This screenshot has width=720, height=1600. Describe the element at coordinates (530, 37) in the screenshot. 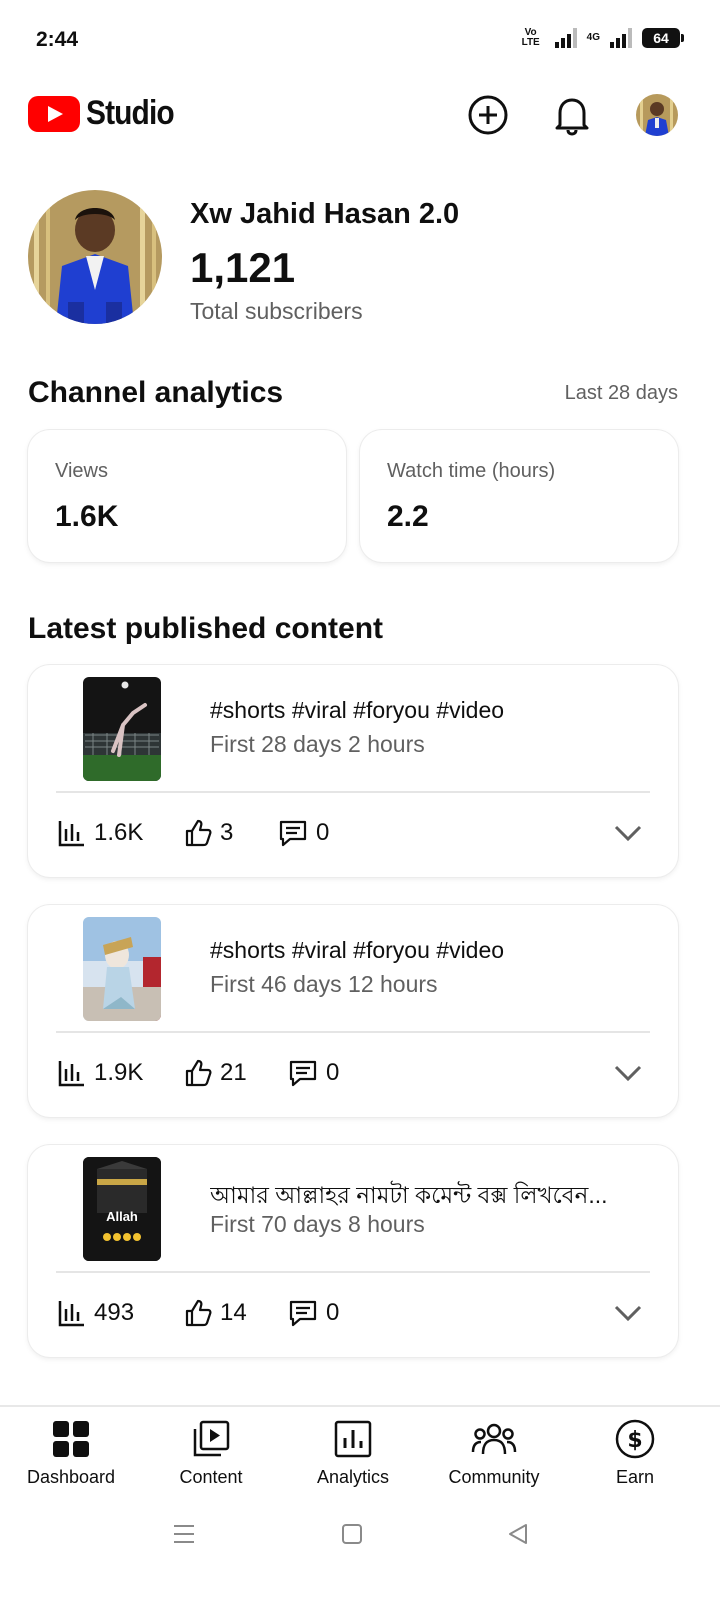

I see `volte-label: Vo LTE` at that location.